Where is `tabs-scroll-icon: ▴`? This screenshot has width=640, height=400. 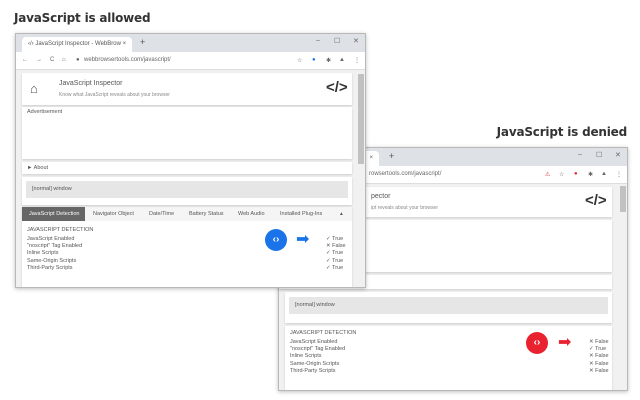 tabs-scroll-icon: ▴ is located at coordinates (341, 214).